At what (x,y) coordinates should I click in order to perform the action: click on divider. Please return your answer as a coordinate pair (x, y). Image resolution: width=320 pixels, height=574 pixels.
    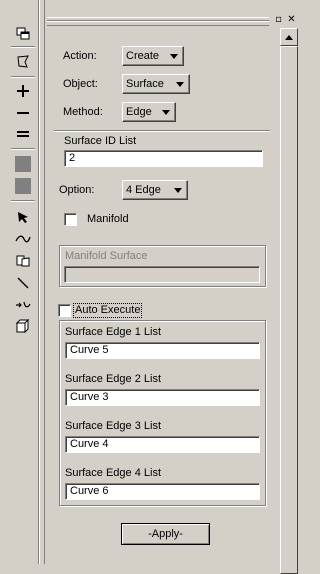
    Looking at the image, I should click on (162, 131).